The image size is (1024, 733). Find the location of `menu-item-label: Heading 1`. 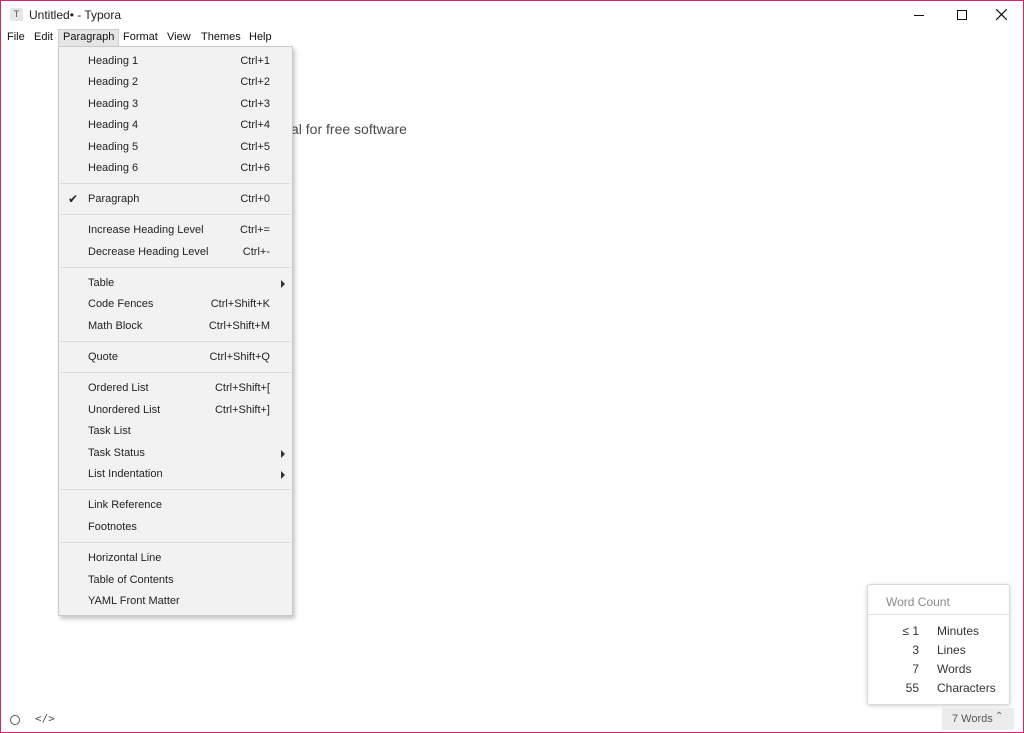

menu-item-label: Heading 1 is located at coordinates (113, 61).